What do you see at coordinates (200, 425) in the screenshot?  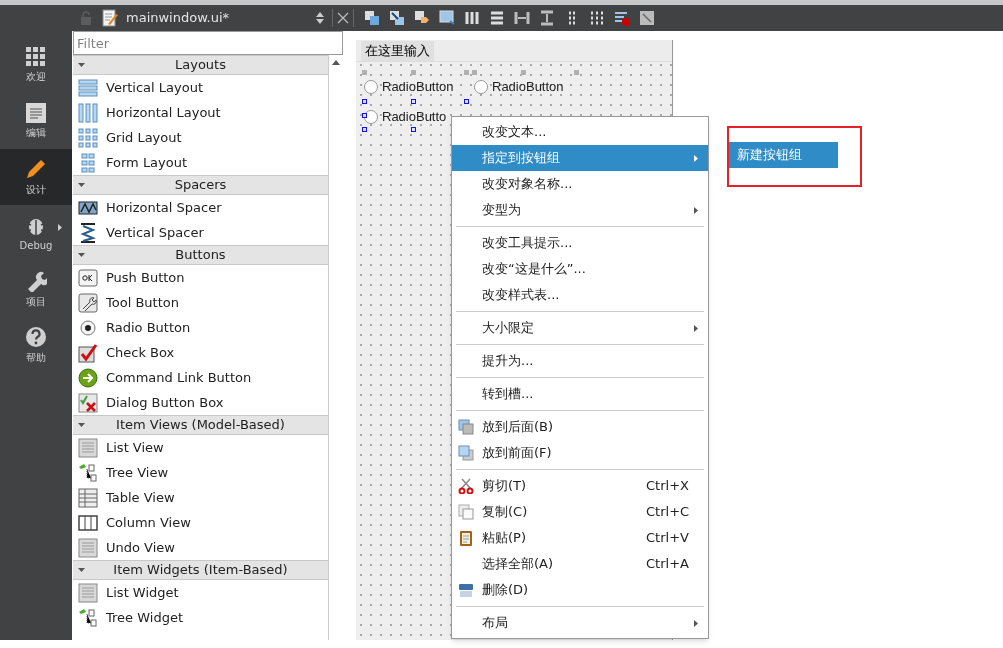 I see `category-header: Item Views (Model-Based)` at bounding box center [200, 425].